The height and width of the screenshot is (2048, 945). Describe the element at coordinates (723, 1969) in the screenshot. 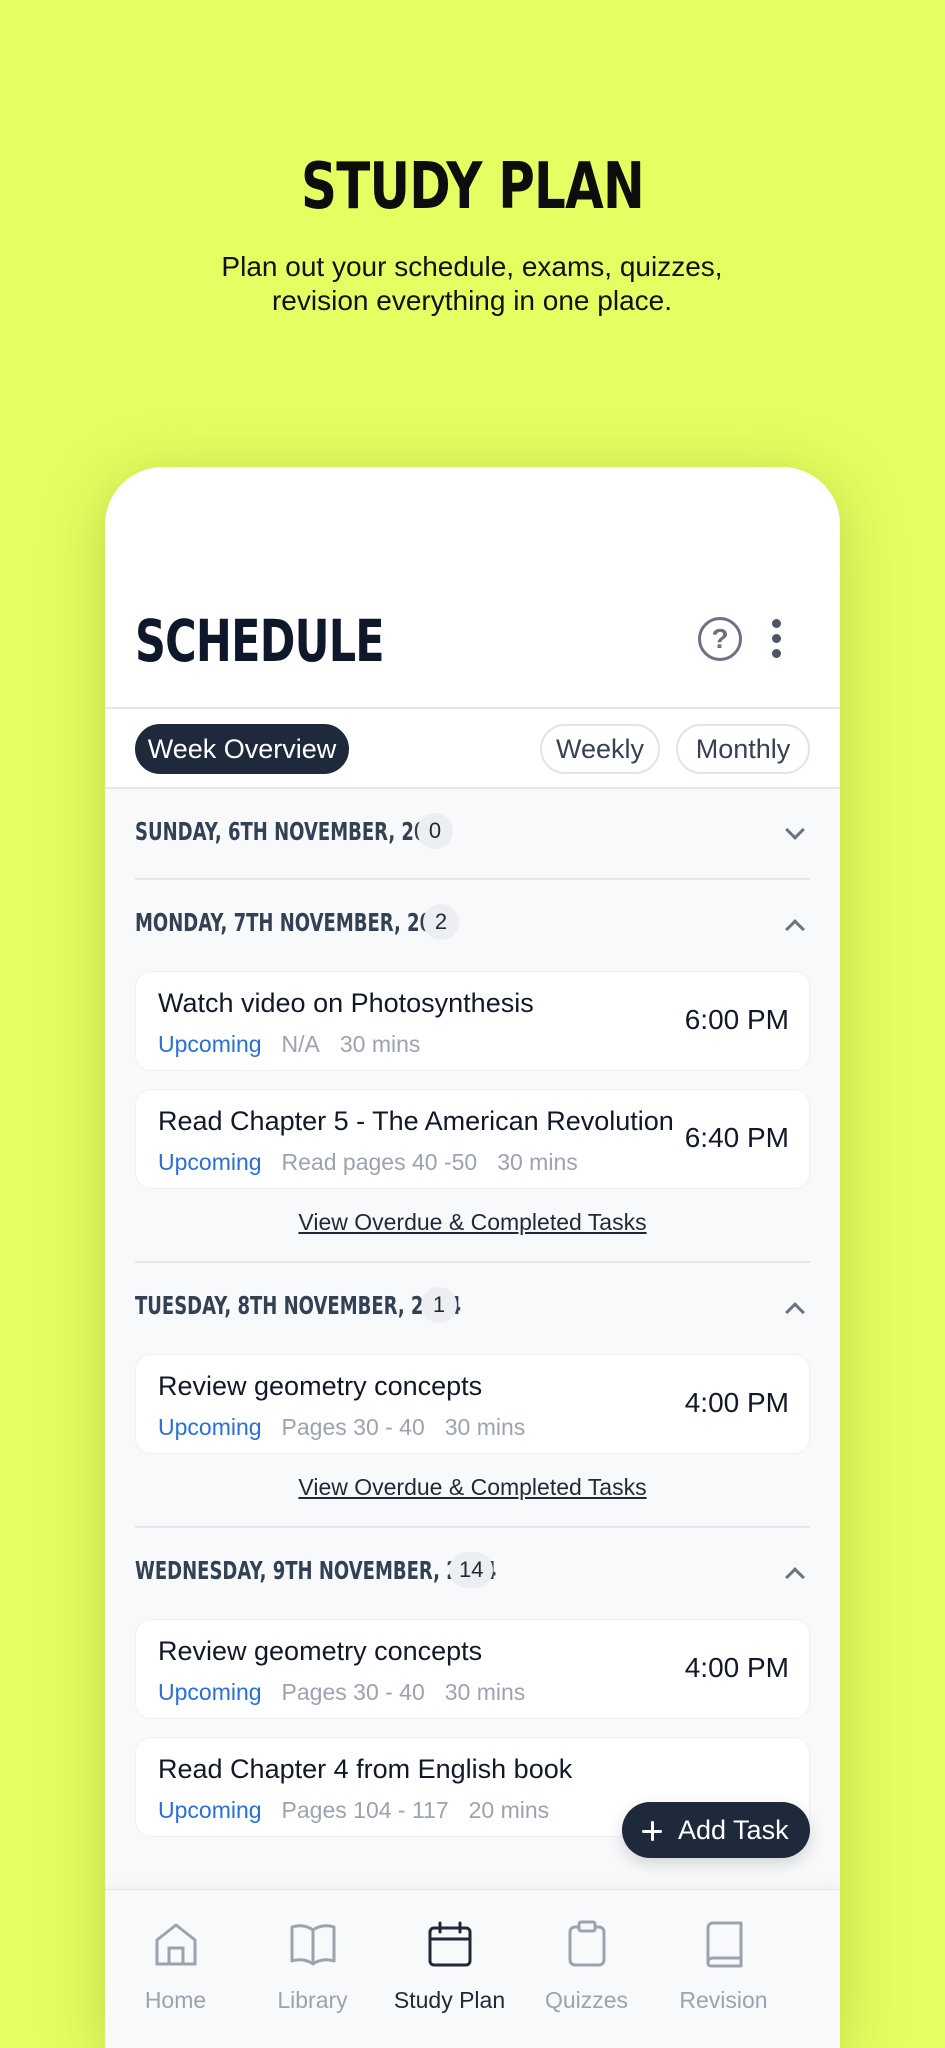

I see `nav-item-revision: Revision` at that location.